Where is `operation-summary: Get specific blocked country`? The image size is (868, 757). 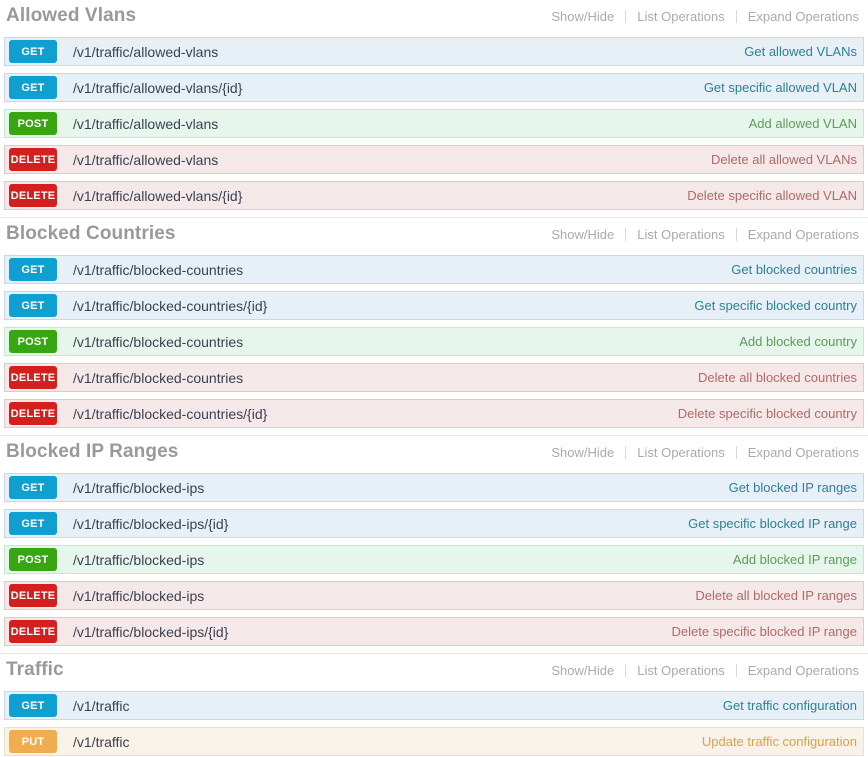
operation-summary: Get specific blocked country is located at coordinates (775, 305).